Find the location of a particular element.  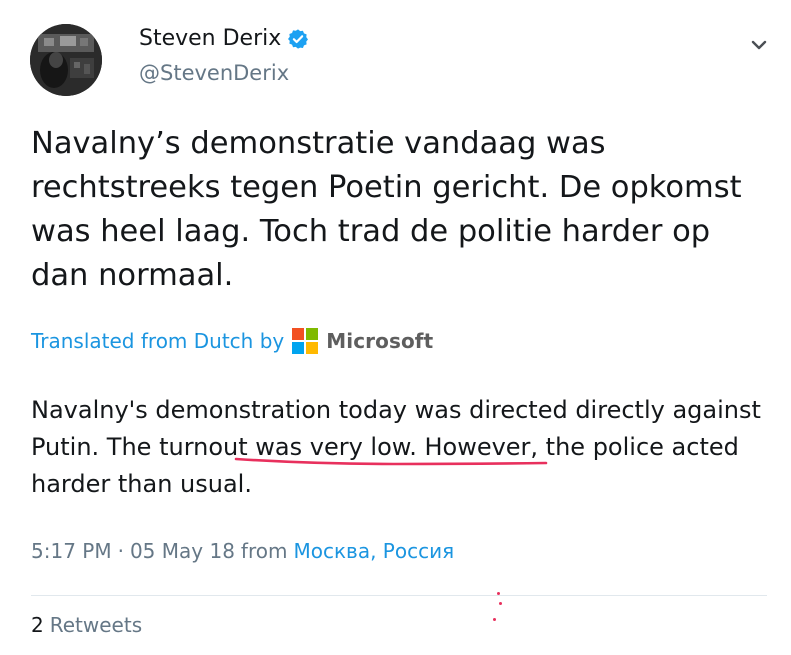

translation-credit-label: Translated from Dutch by is located at coordinates (157, 341).